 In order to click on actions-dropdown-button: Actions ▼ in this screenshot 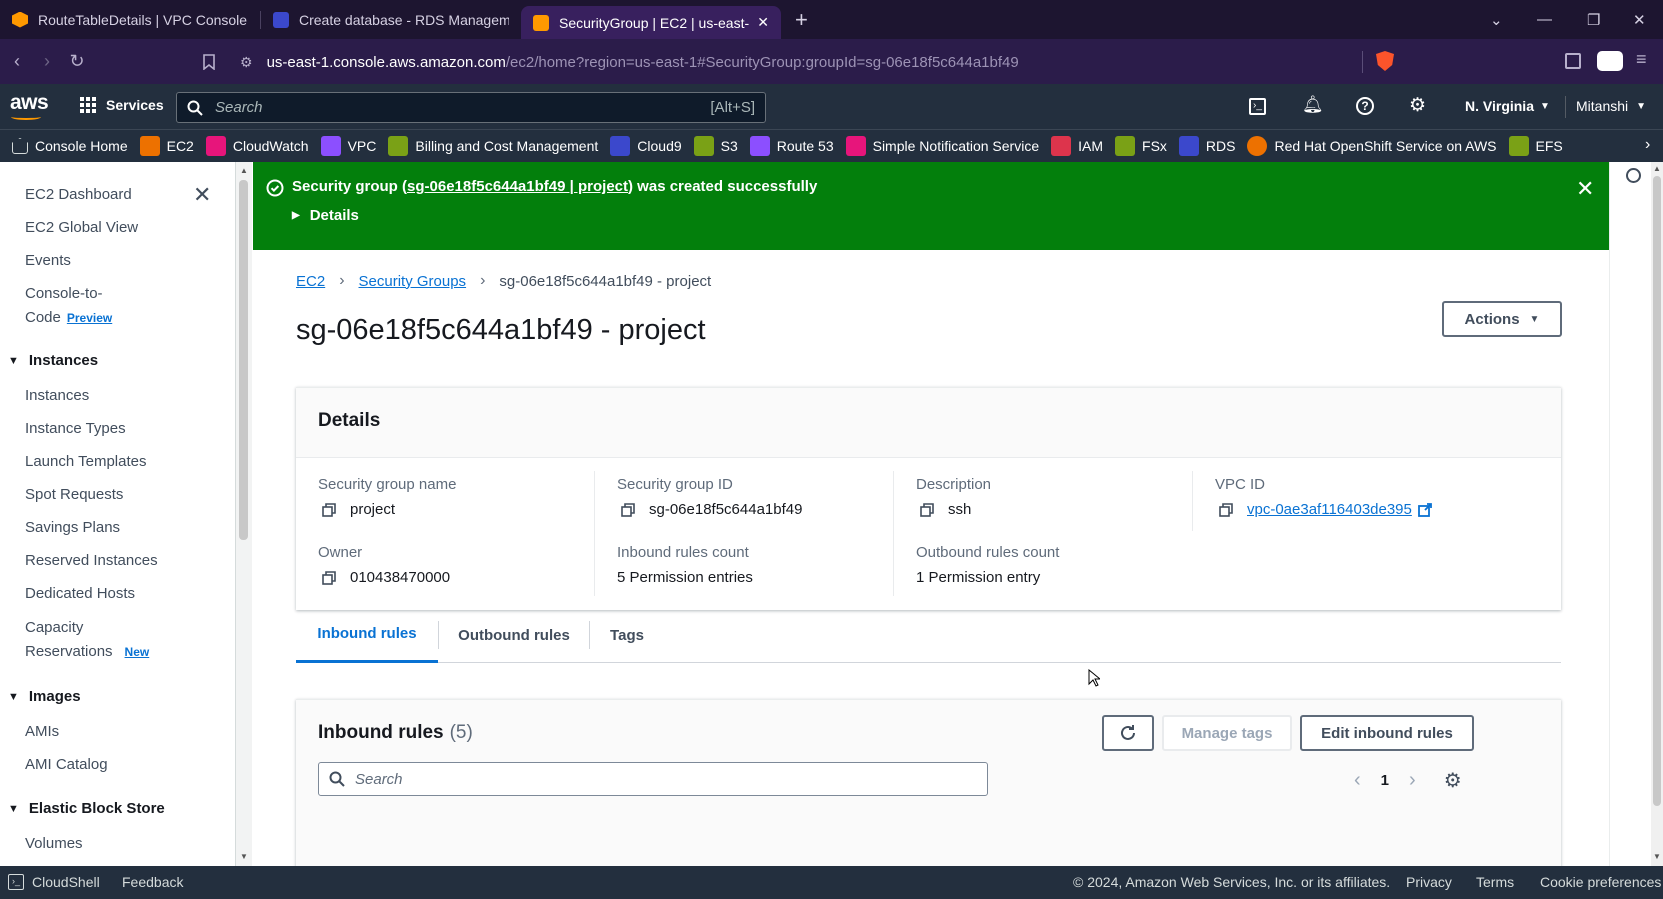, I will do `click(1502, 319)`.